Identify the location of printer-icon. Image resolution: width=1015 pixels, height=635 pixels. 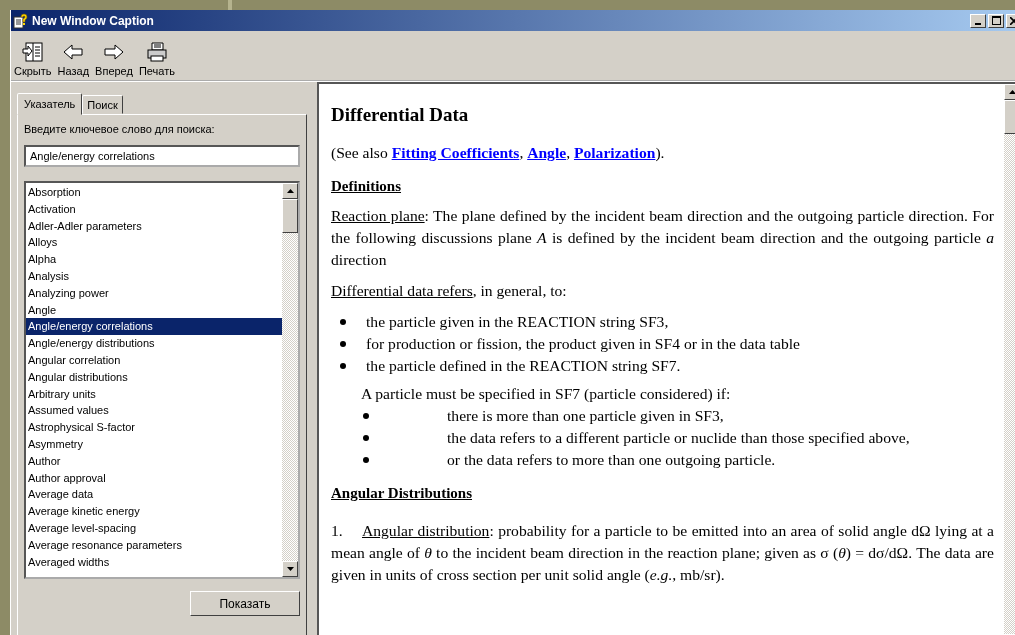
(156, 52).